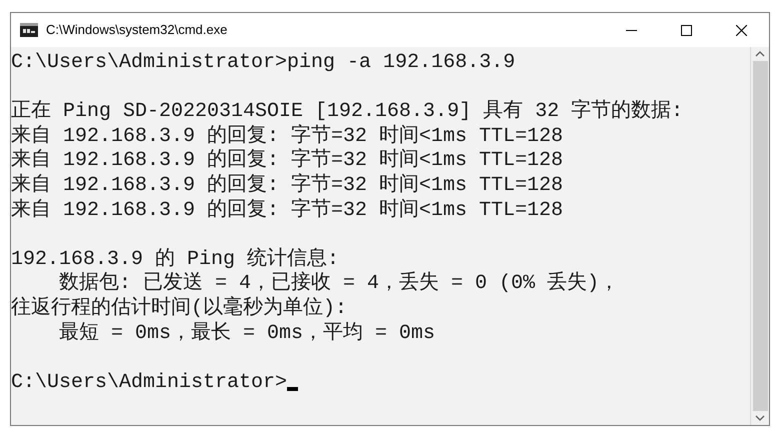  I want to click on console-line: 最短 = 0ms，最长 = 0ms，平均 = 0ms, so click(247, 334).